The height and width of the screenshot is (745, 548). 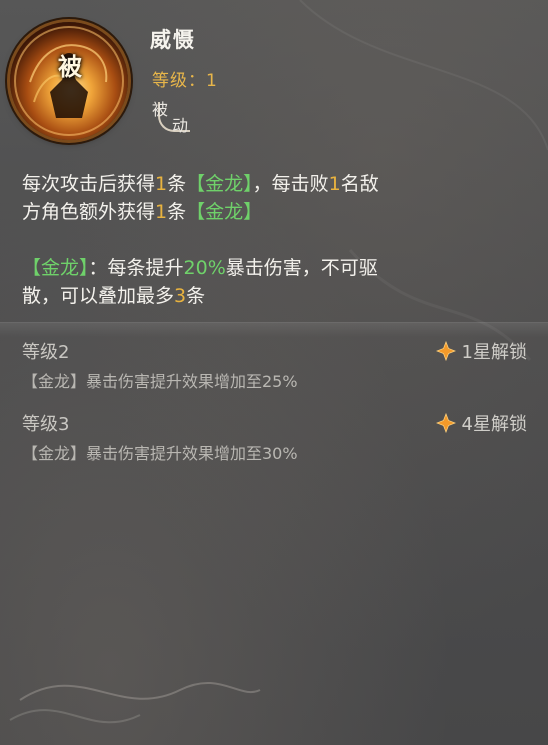 What do you see at coordinates (142, 212) in the screenshot?
I see `desc-line-2: 方角色额外获得1条【金龙】` at bounding box center [142, 212].